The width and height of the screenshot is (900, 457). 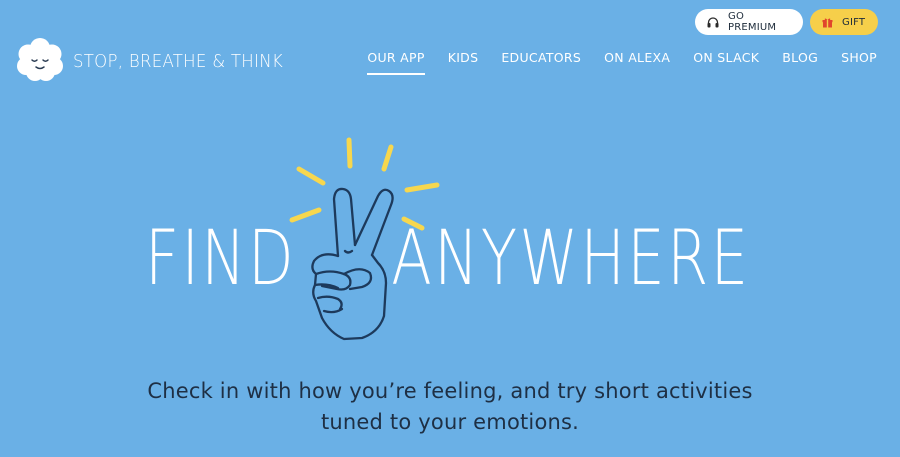 What do you see at coordinates (713, 22) in the screenshot?
I see `headphones-icon` at bounding box center [713, 22].